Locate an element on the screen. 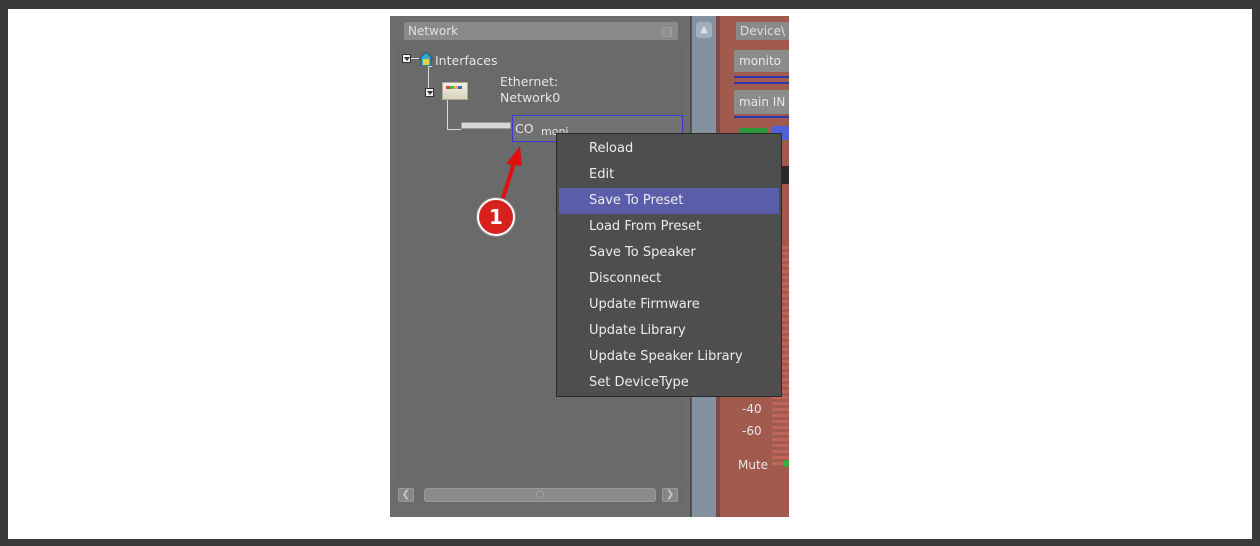  meter-label-minus60: -60 is located at coordinates (752, 431).